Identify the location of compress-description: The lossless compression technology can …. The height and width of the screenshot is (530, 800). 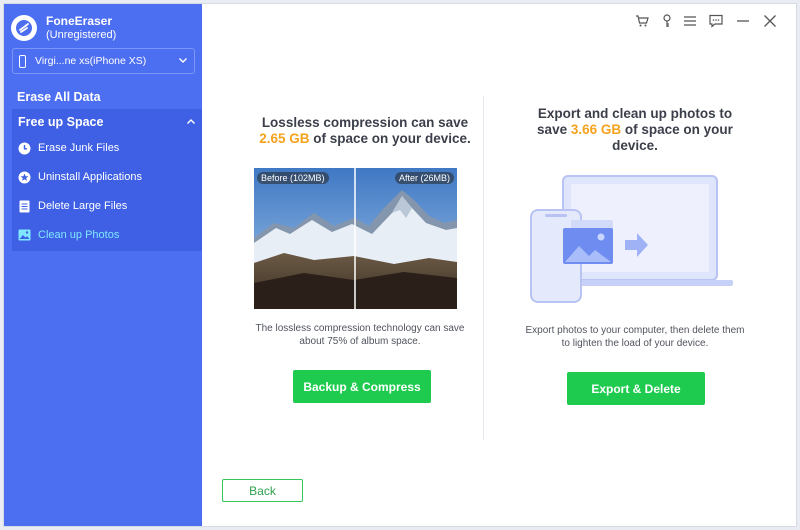
(360, 335).